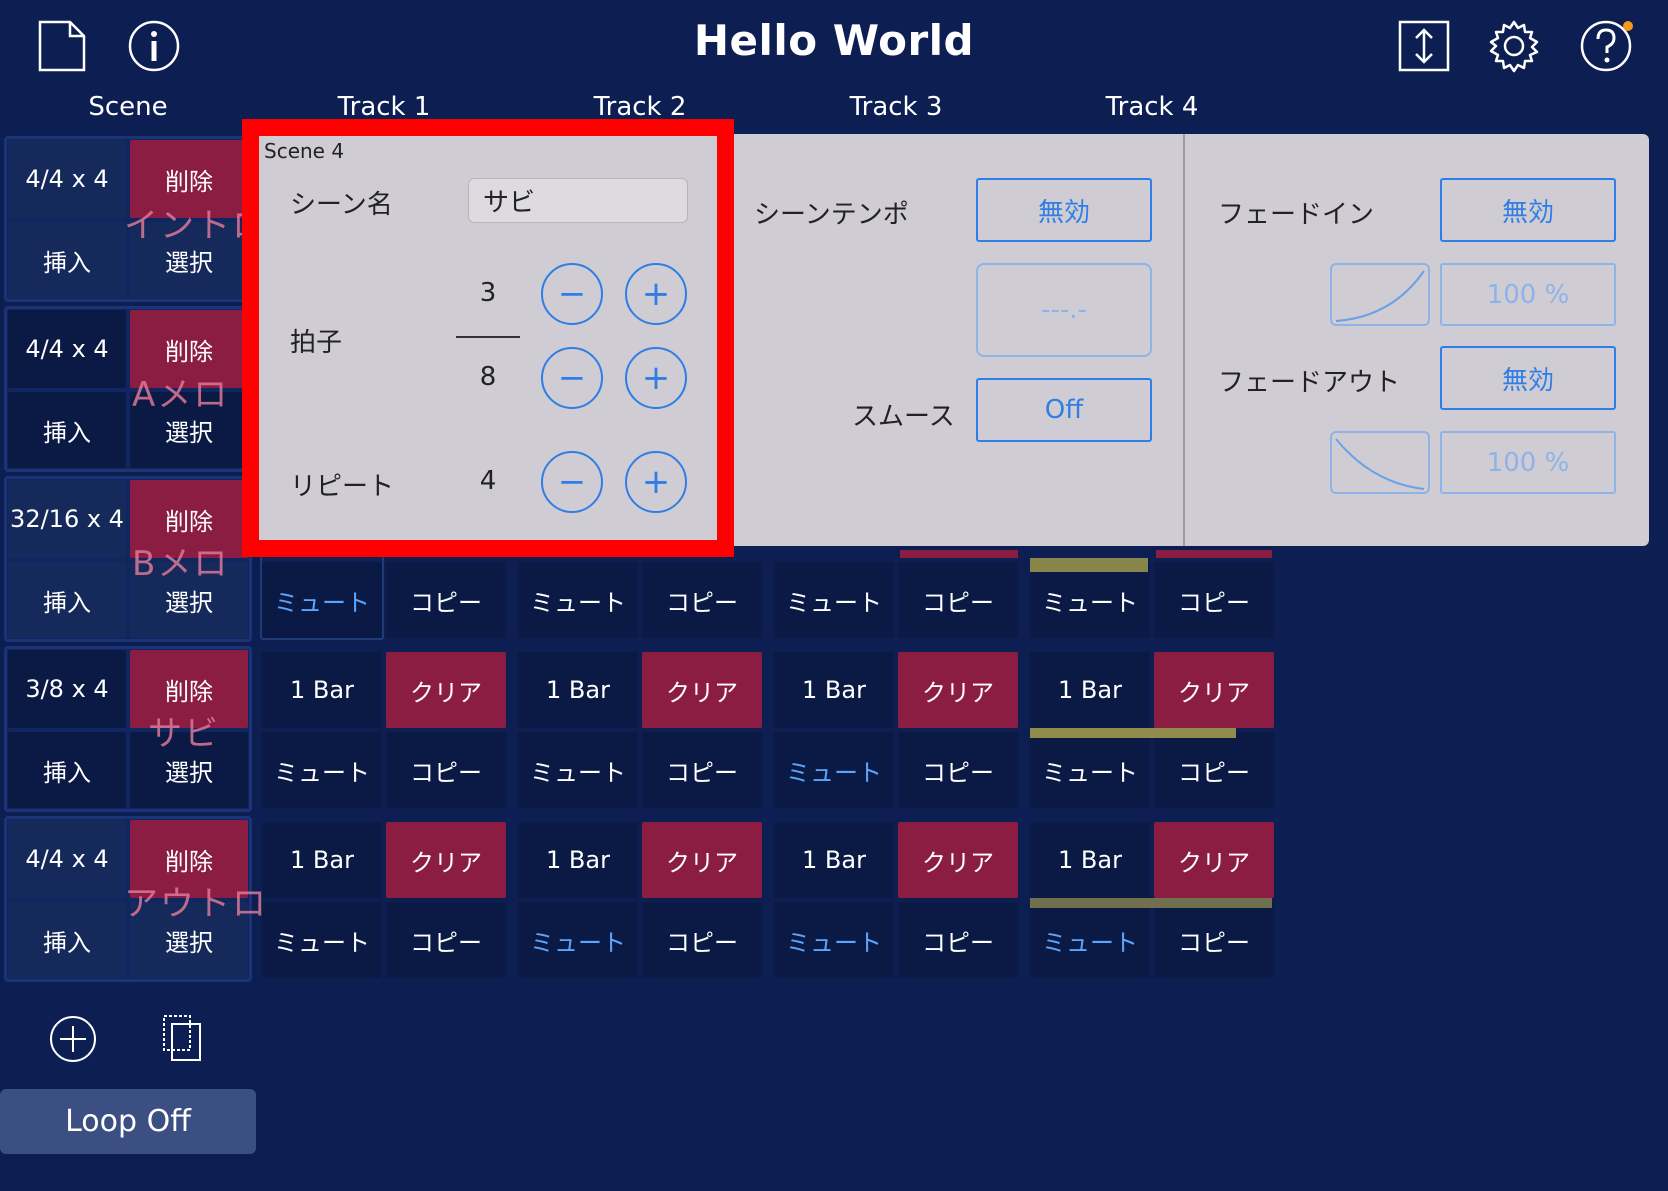  I want to click on column-header-scene: Scene, so click(128, 107).